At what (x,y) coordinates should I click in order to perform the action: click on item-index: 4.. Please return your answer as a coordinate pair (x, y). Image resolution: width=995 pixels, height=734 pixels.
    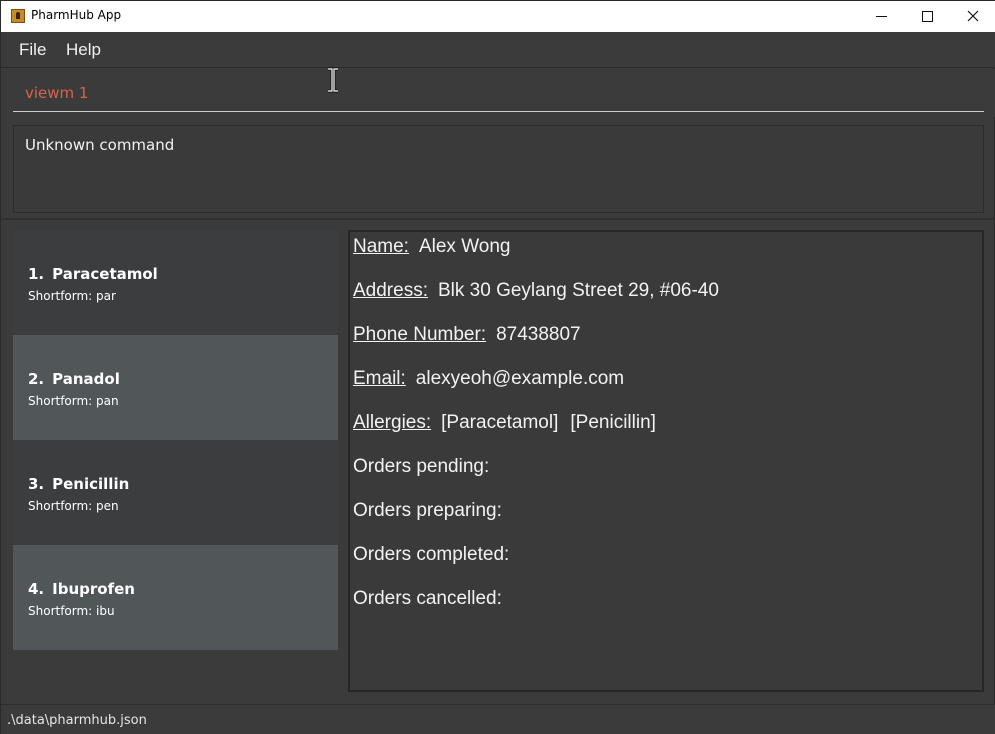
    Looking at the image, I should click on (36, 589).